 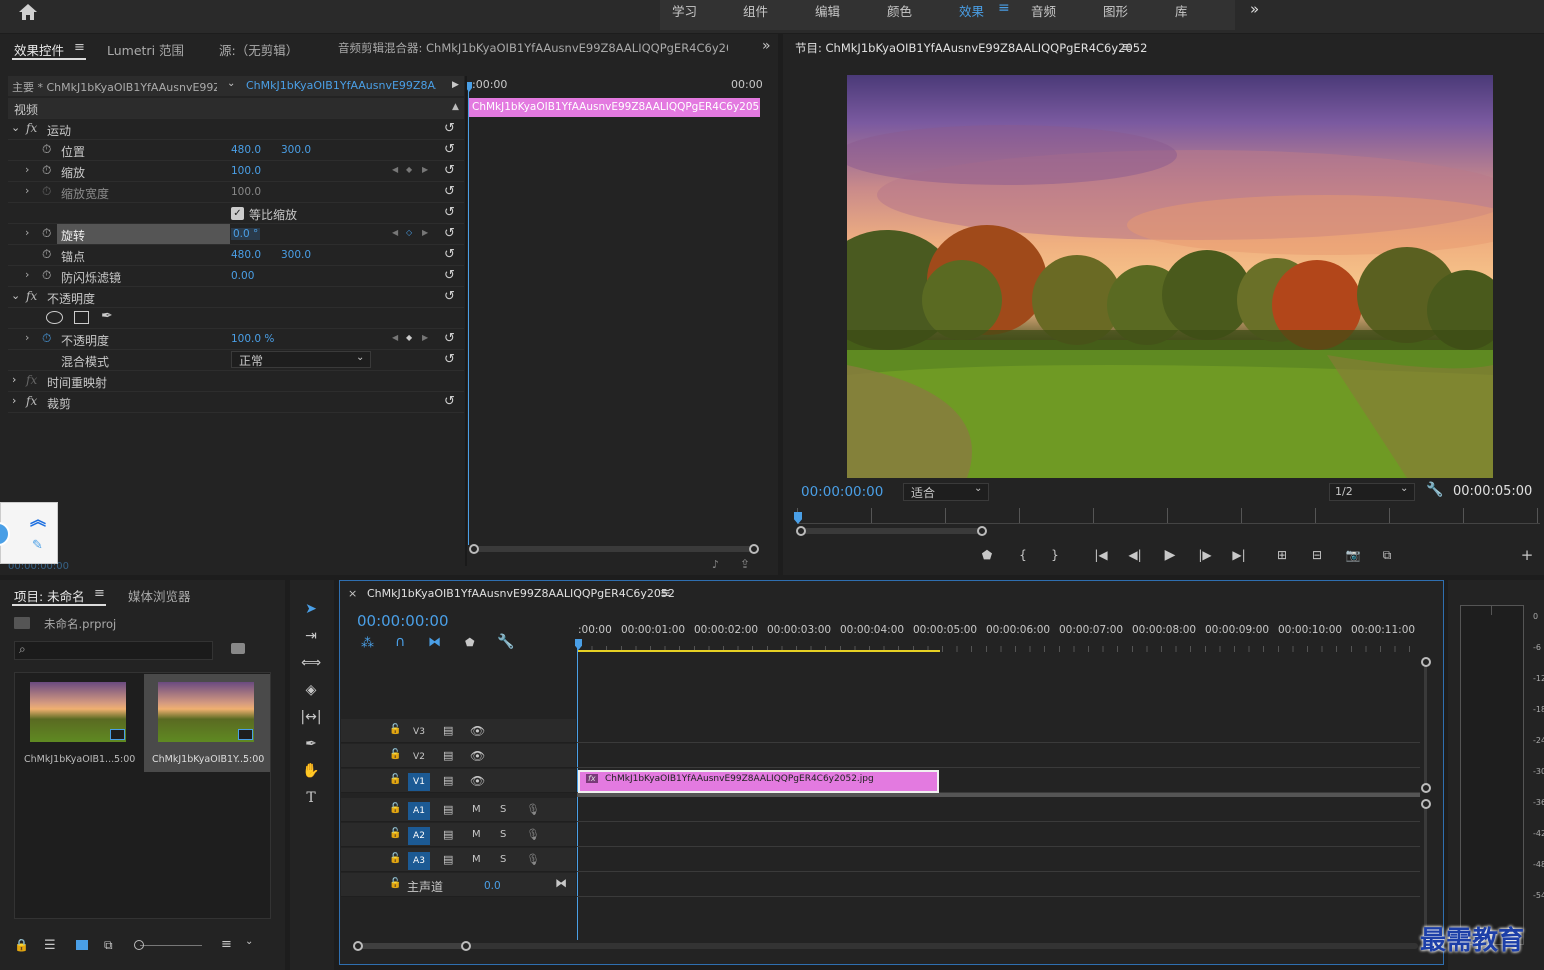 I want to click on mark-out-icon: }, so click(x=1055, y=555).